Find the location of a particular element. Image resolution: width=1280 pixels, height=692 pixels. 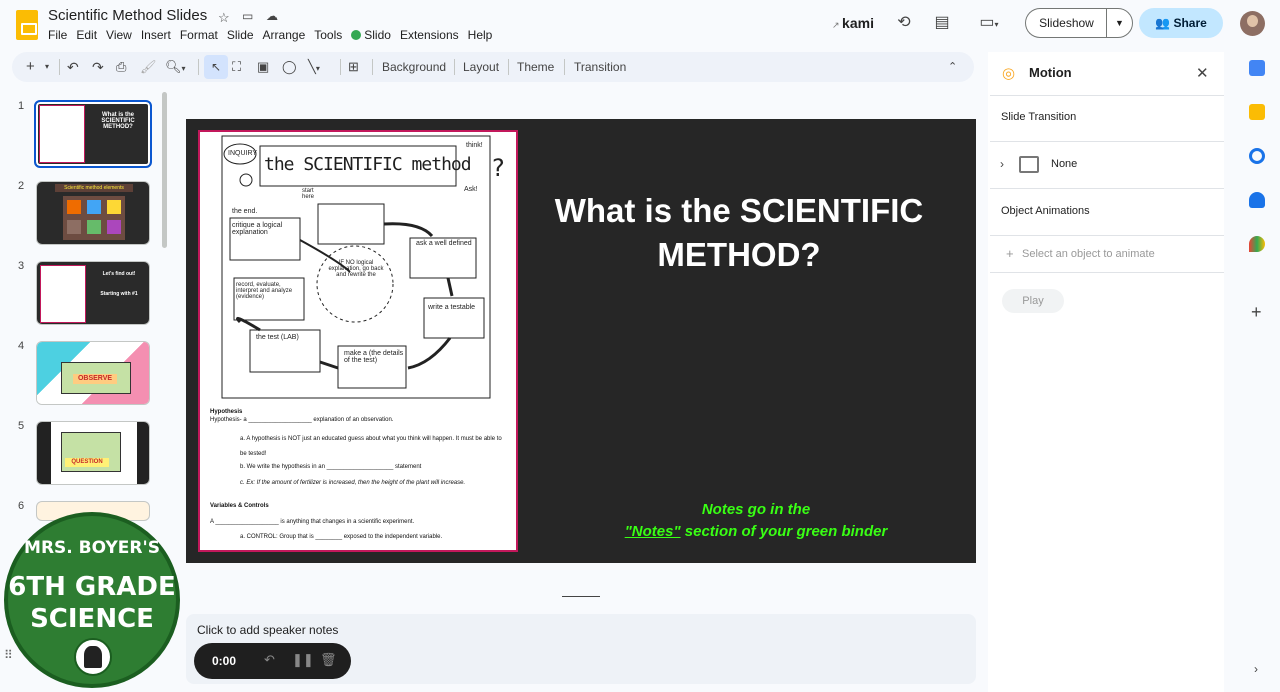

doc-step: make a (the details of the test) is located at coordinates (374, 357).